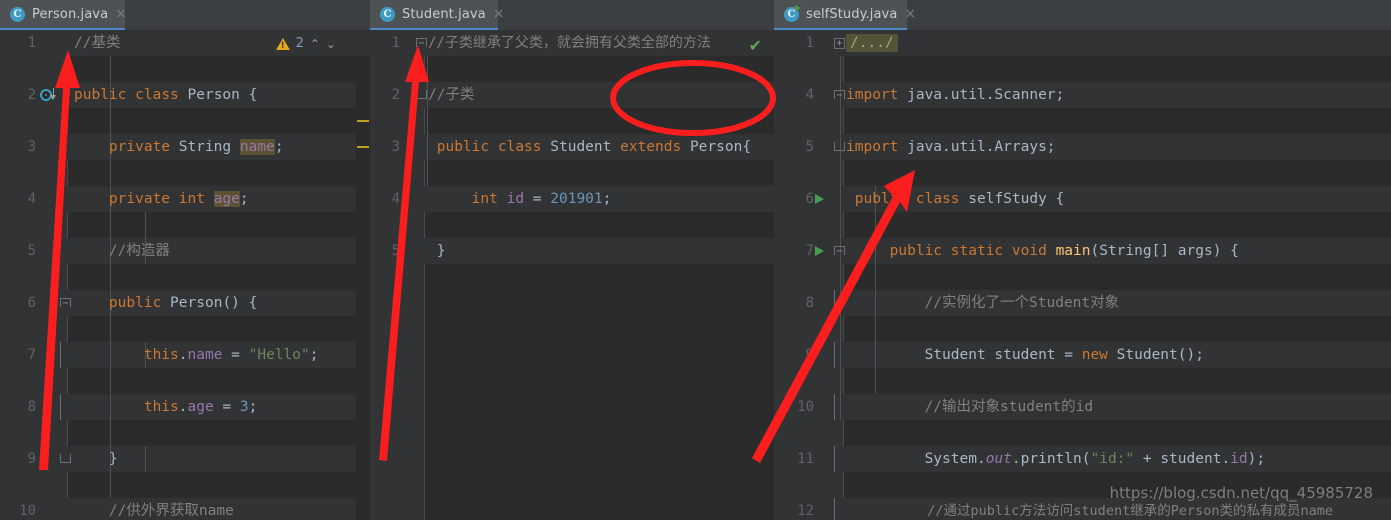 This screenshot has height=520, width=1391. Describe the element at coordinates (1082, 147) in the screenshot. I see `code-line: 5 import java.util.Arrays;` at that location.